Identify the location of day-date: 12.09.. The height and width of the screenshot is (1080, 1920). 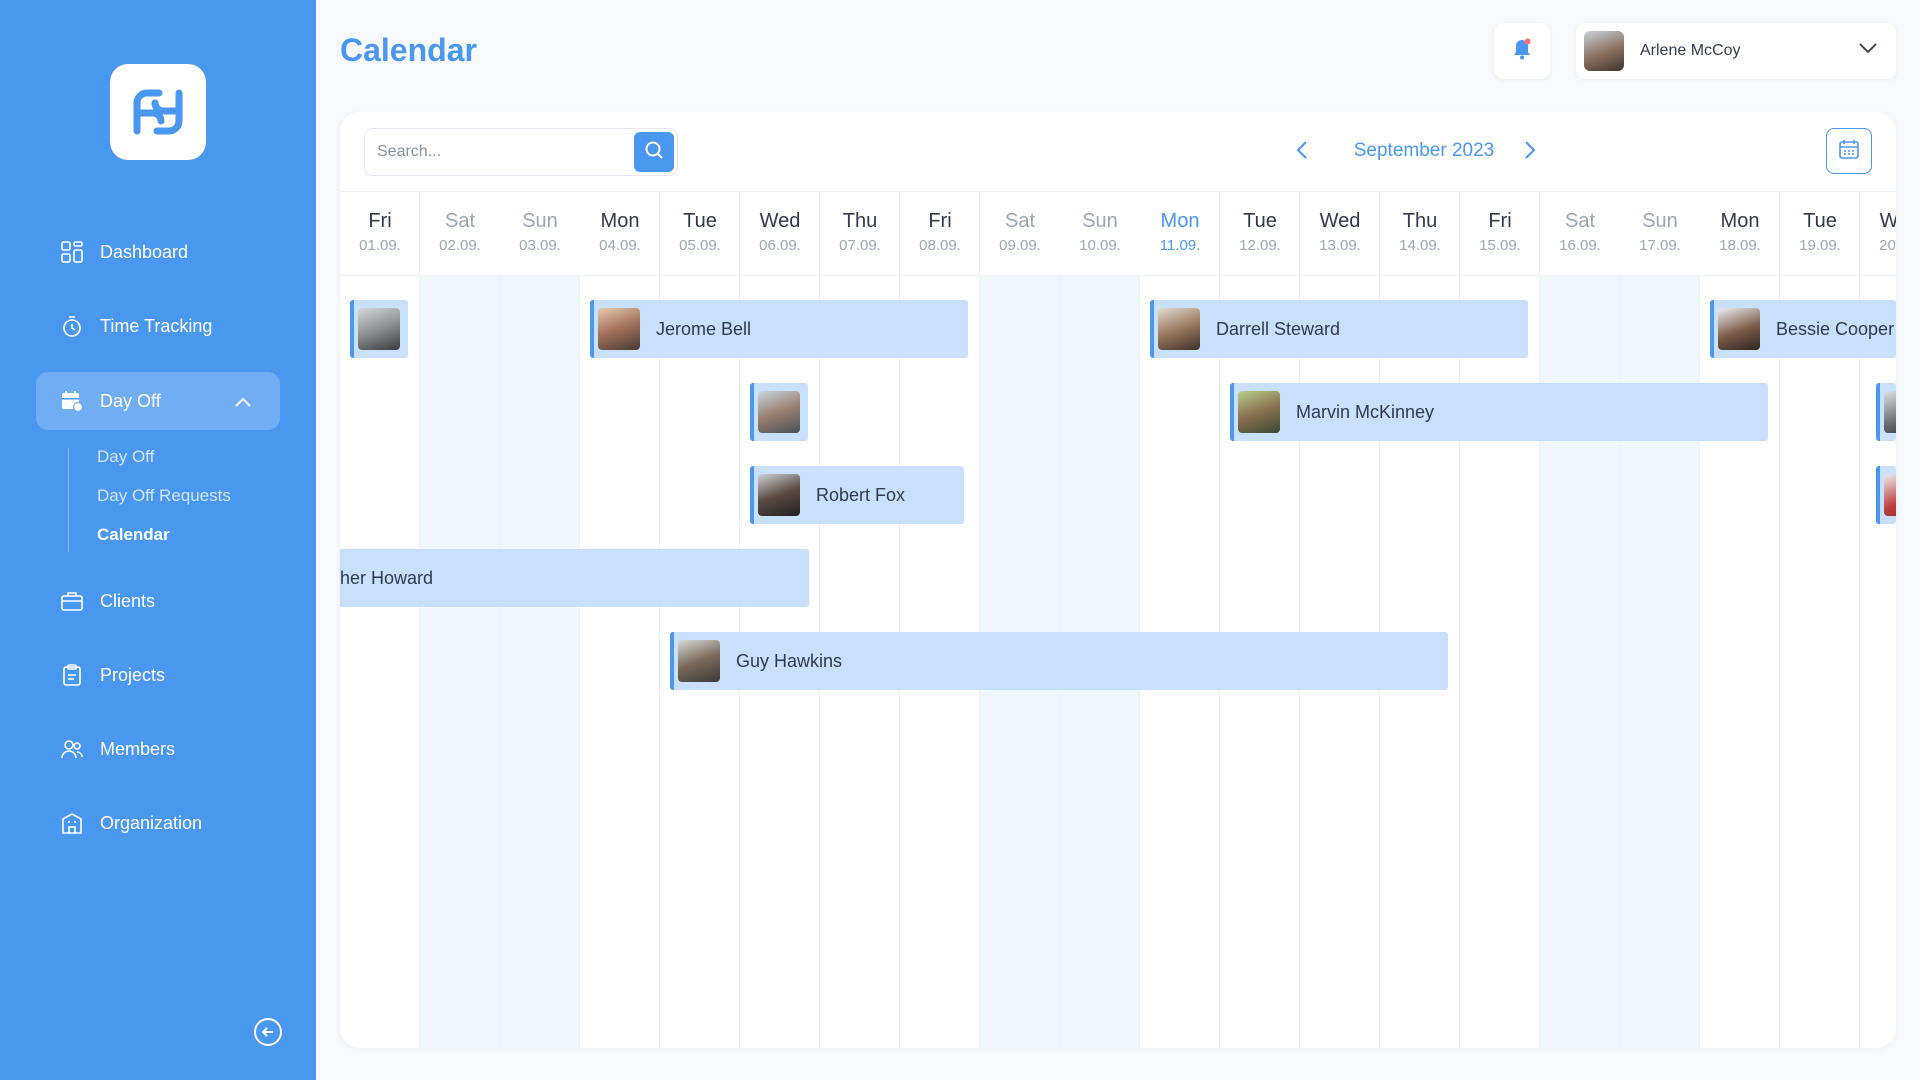
(1260, 245).